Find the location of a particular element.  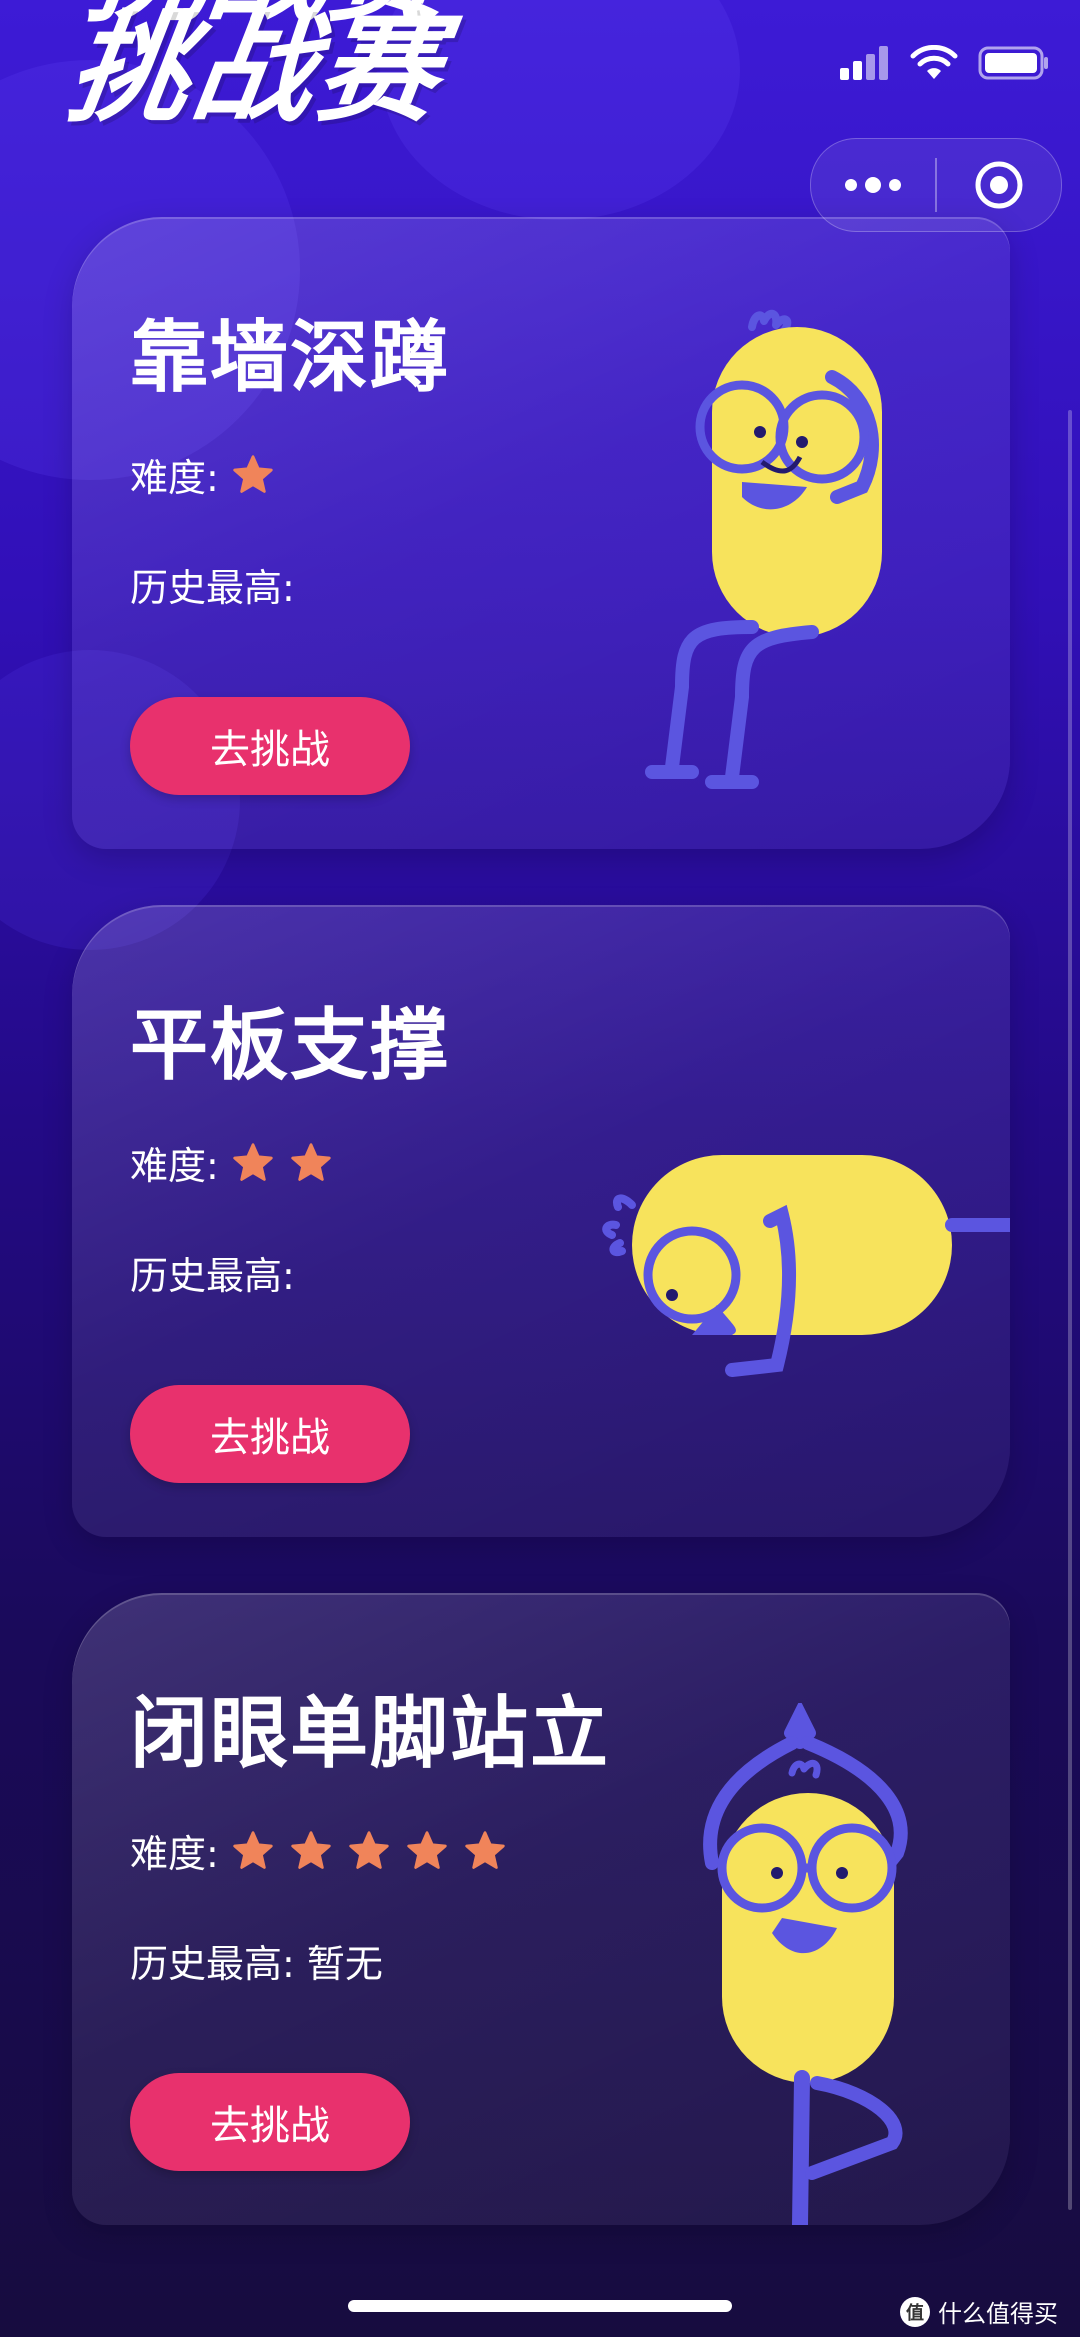

wall-squat-figure is located at coordinates (763, 549).